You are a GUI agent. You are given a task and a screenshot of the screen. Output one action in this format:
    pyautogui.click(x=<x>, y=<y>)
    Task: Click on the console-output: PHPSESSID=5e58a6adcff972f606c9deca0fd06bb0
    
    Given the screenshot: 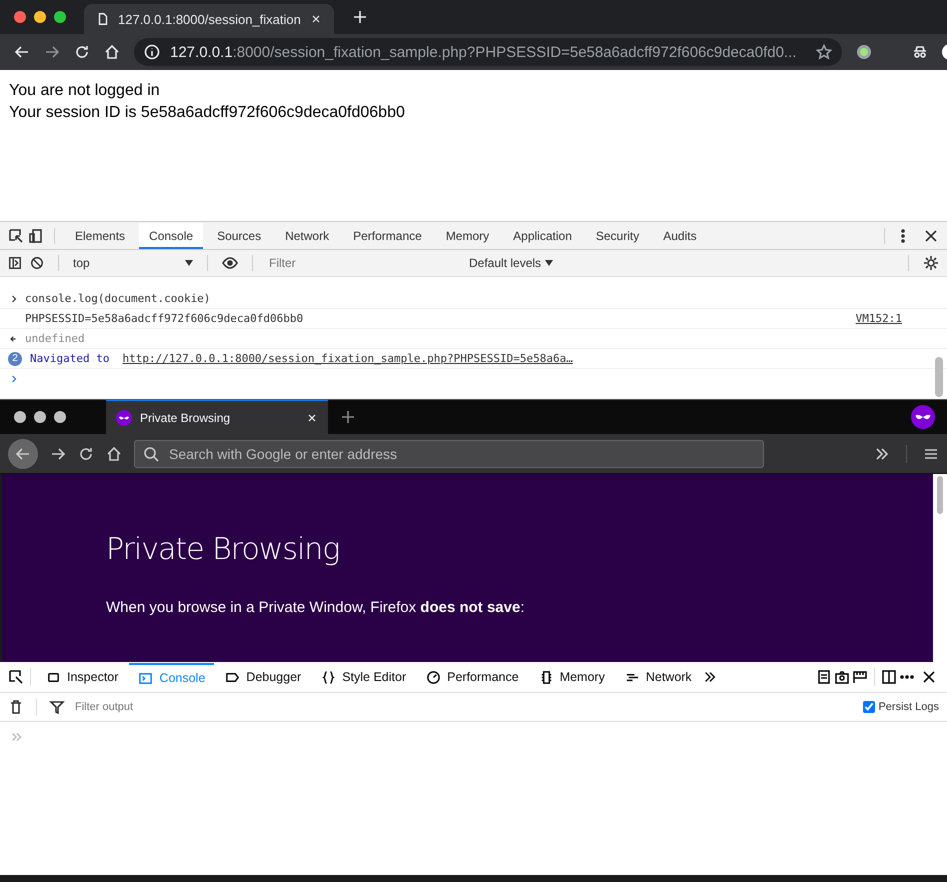 What is the action you would take?
    pyautogui.click(x=164, y=318)
    